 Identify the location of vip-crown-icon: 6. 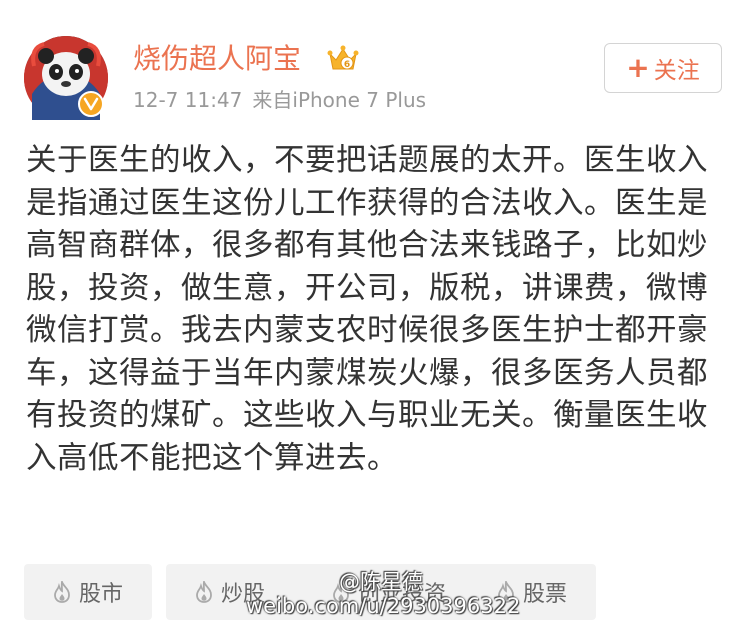
(343, 59).